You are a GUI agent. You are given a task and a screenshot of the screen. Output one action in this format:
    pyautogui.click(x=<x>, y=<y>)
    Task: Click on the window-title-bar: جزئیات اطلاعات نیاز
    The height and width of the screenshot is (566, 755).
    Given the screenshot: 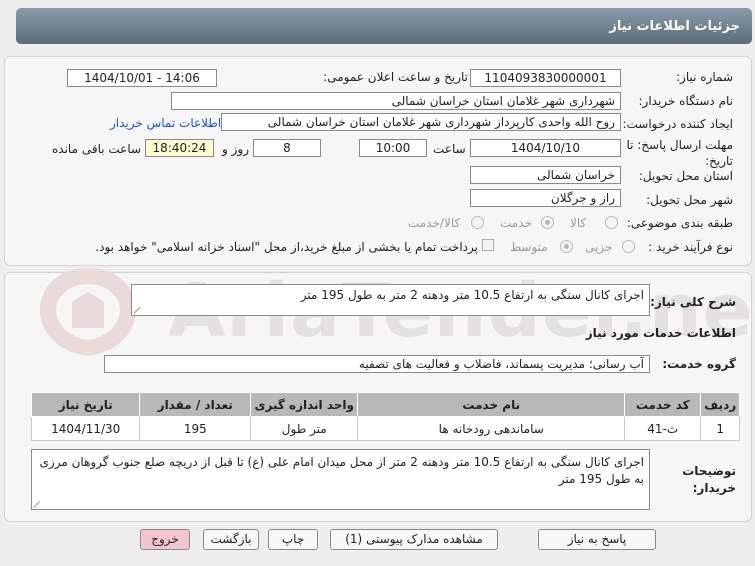 What is the action you would take?
    pyautogui.click(x=384, y=26)
    